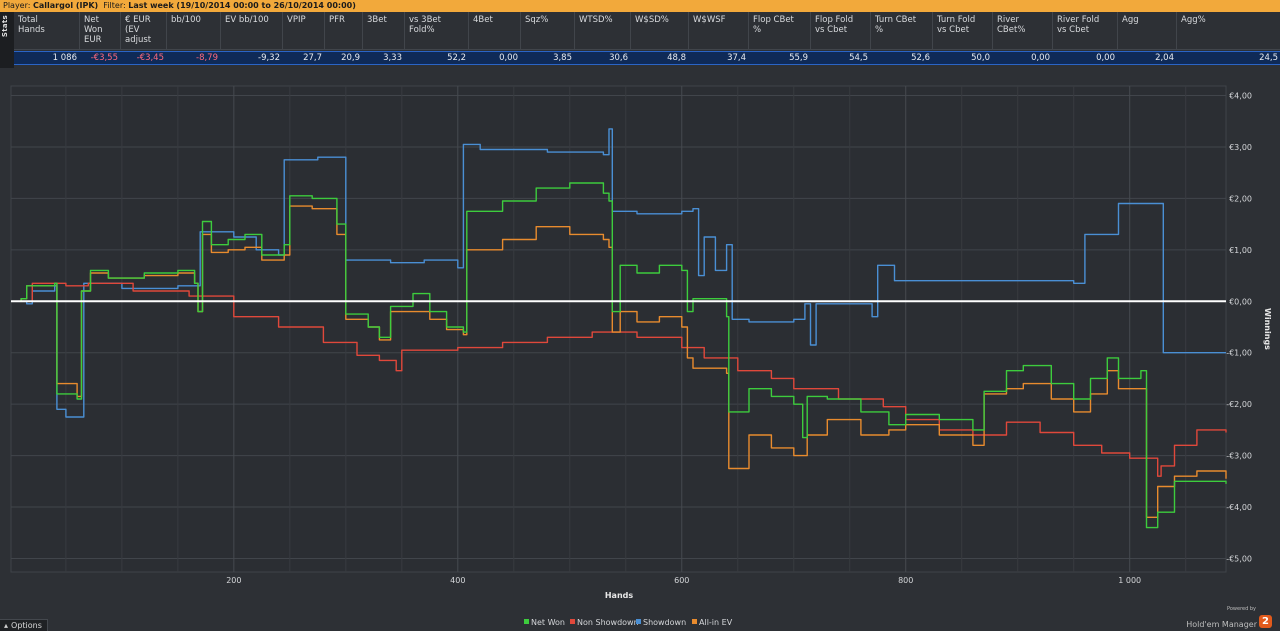  What do you see at coordinates (344, 31) in the screenshot?
I see `stats-header-cell: PFR` at bounding box center [344, 31].